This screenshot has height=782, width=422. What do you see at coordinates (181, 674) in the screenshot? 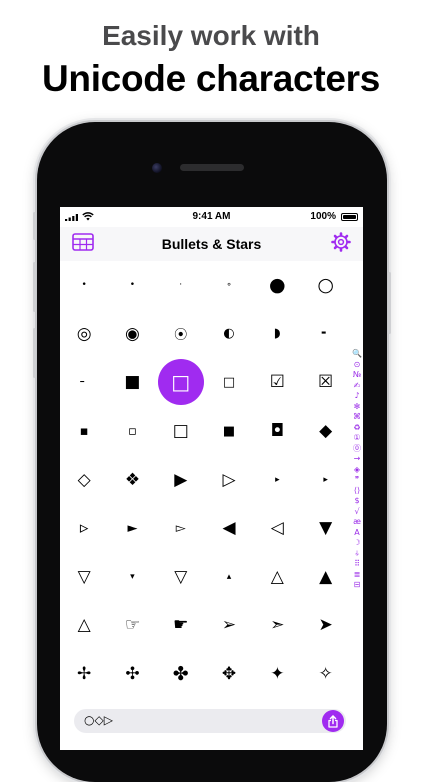
I see `character-cell: ✤` at bounding box center [181, 674].